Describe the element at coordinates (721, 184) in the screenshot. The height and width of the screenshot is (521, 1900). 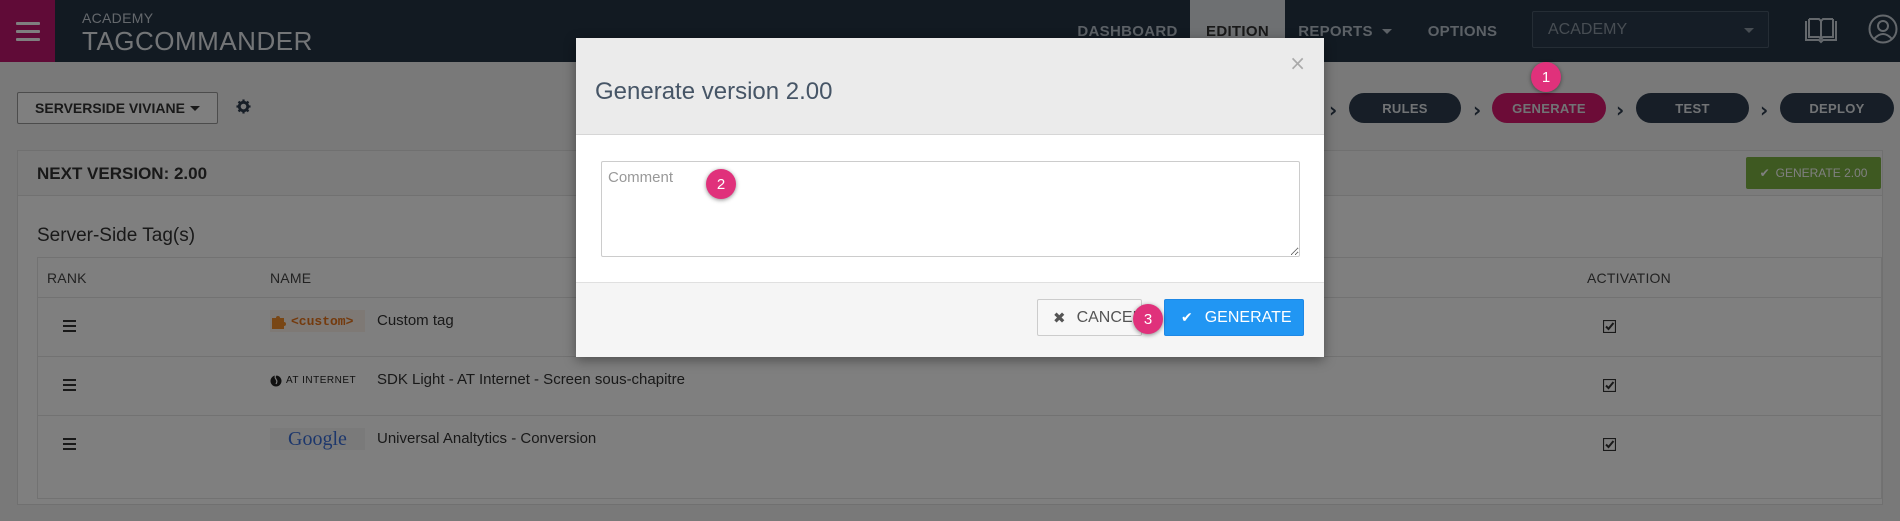
I see `step-badge-2: 2` at that location.